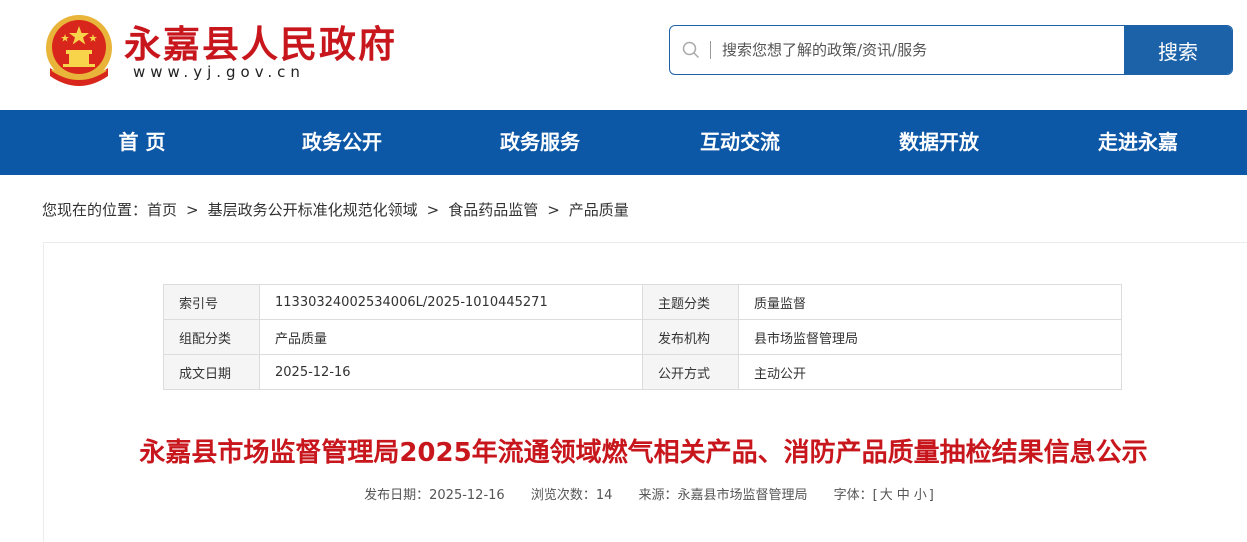 The width and height of the screenshot is (1247, 542). What do you see at coordinates (219, 72) in the screenshot?
I see `site-url: www.yj.gov.cn` at bounding box center [219, 72].